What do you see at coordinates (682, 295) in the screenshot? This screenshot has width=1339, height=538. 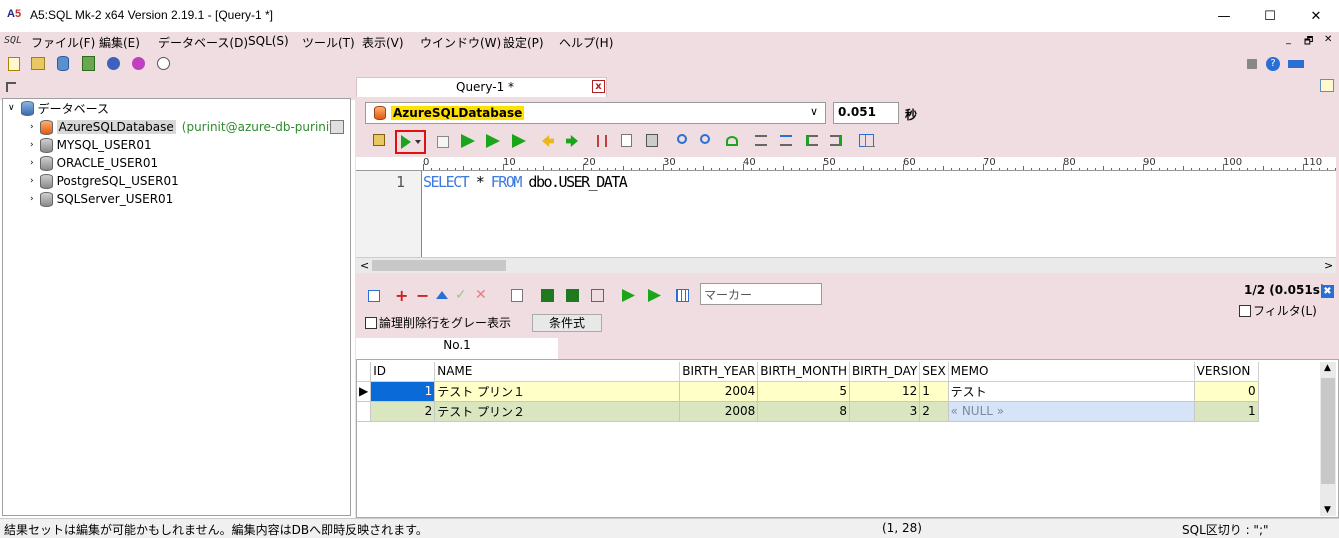 I see `grid-icon` at bounding box center [682, 295].